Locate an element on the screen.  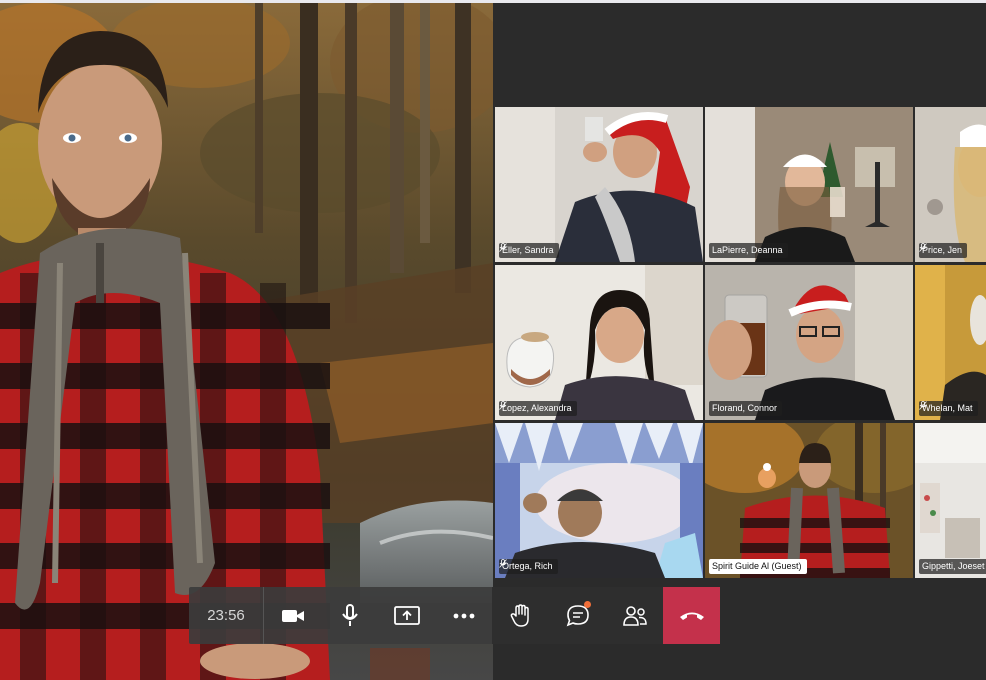
participant-name-tag: Whelan, Mat is located at coordinates (948, 408).